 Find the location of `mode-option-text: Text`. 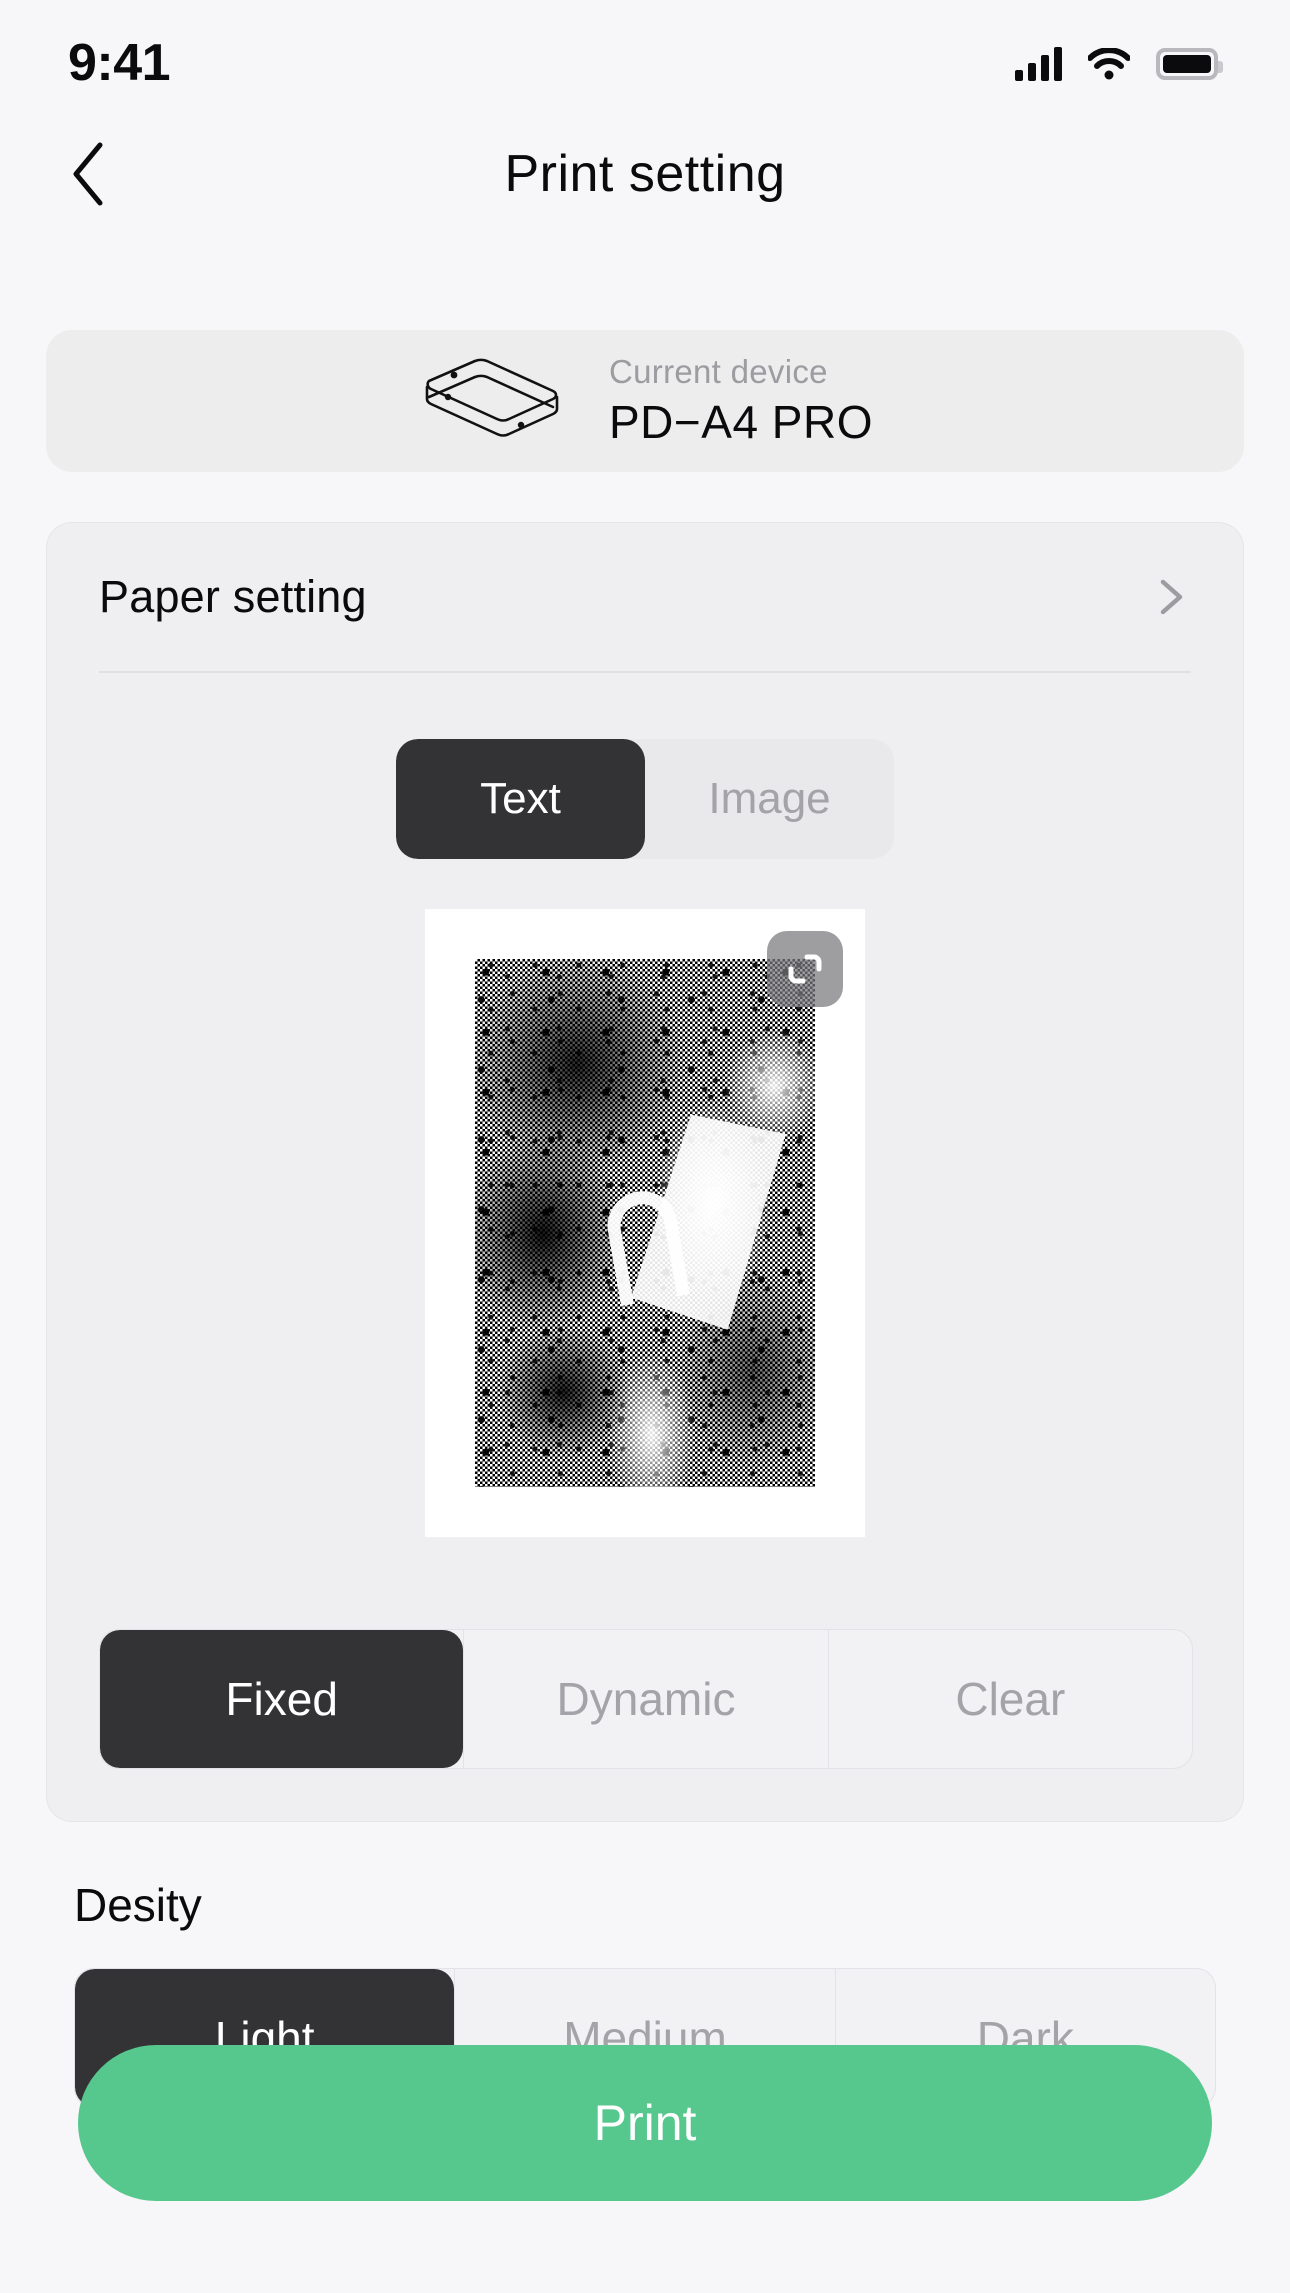

mode-option-text: Text is located at coordinates (520, 799).